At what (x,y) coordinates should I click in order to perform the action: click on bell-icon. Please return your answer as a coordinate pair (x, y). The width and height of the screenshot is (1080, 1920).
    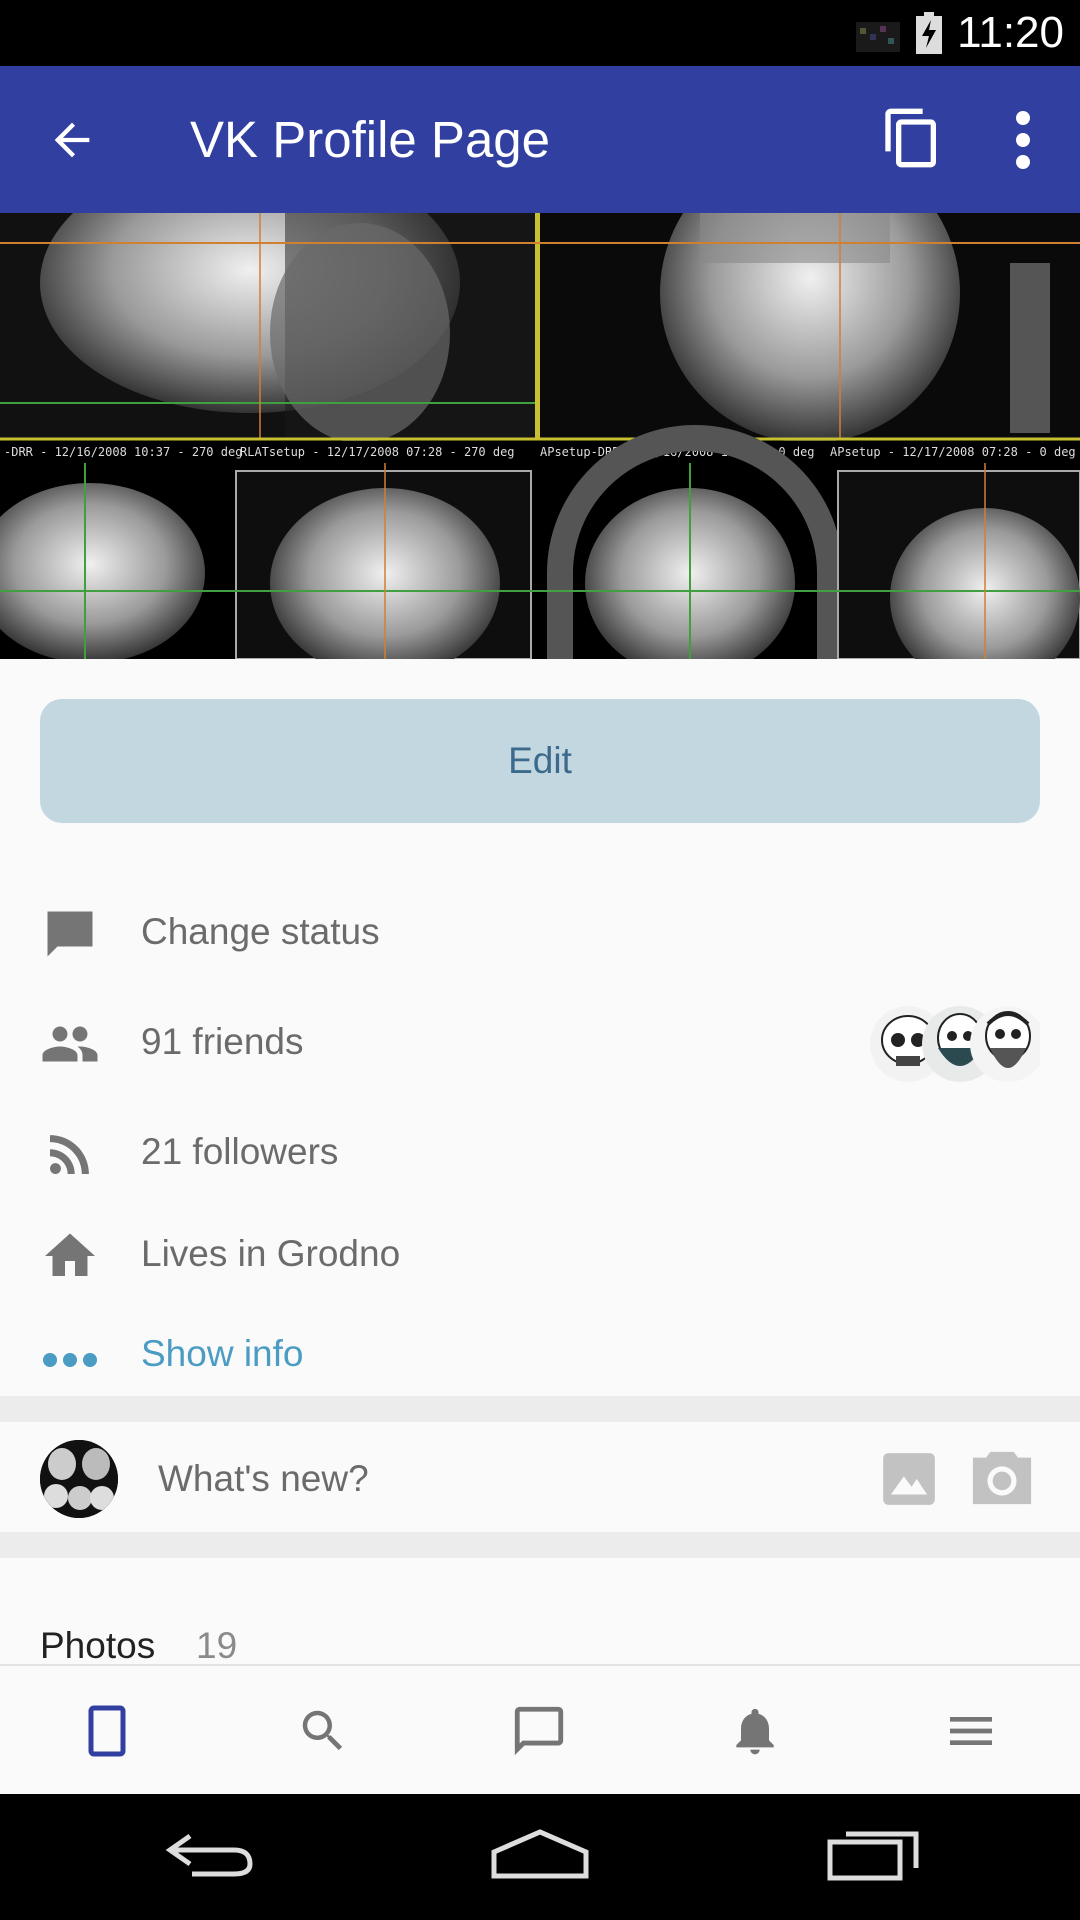
    Looking at the image, I should click on (755, 1731).